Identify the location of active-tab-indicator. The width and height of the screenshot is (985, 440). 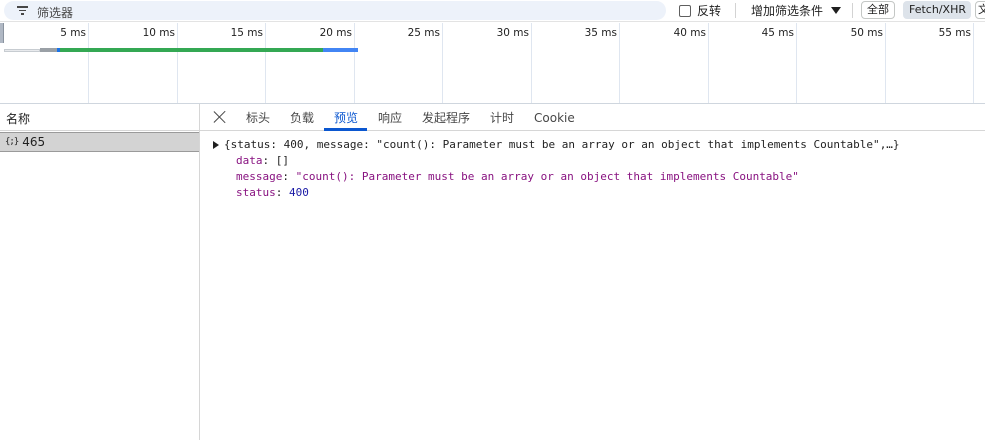
(345, 129).